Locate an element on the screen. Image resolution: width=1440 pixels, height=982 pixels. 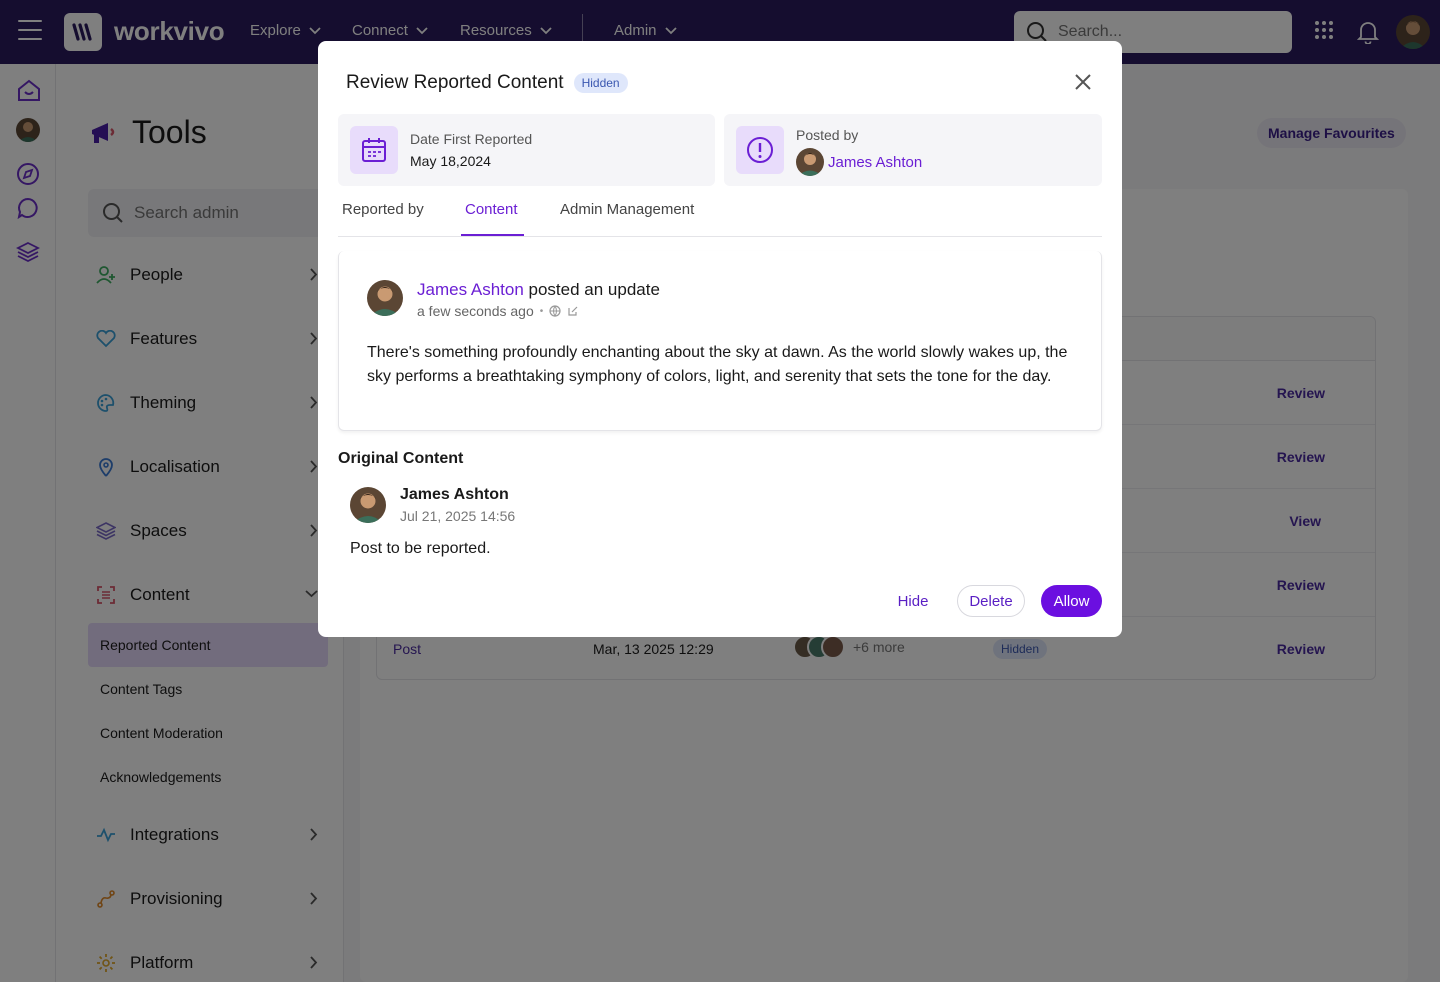
modal-title: Review Reported Content Hidden is located at coordinates (487, 83).